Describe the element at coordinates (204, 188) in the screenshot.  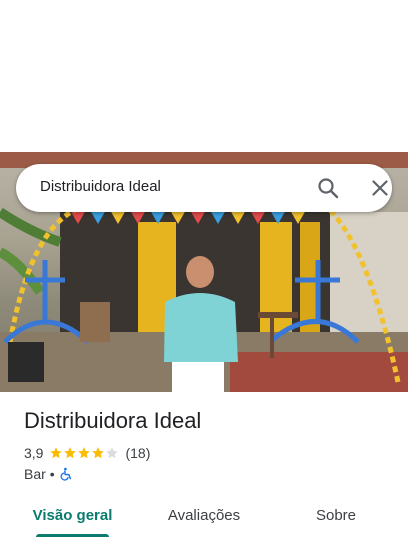
I see `search-bar: Distribuidora Ideal` at that location.